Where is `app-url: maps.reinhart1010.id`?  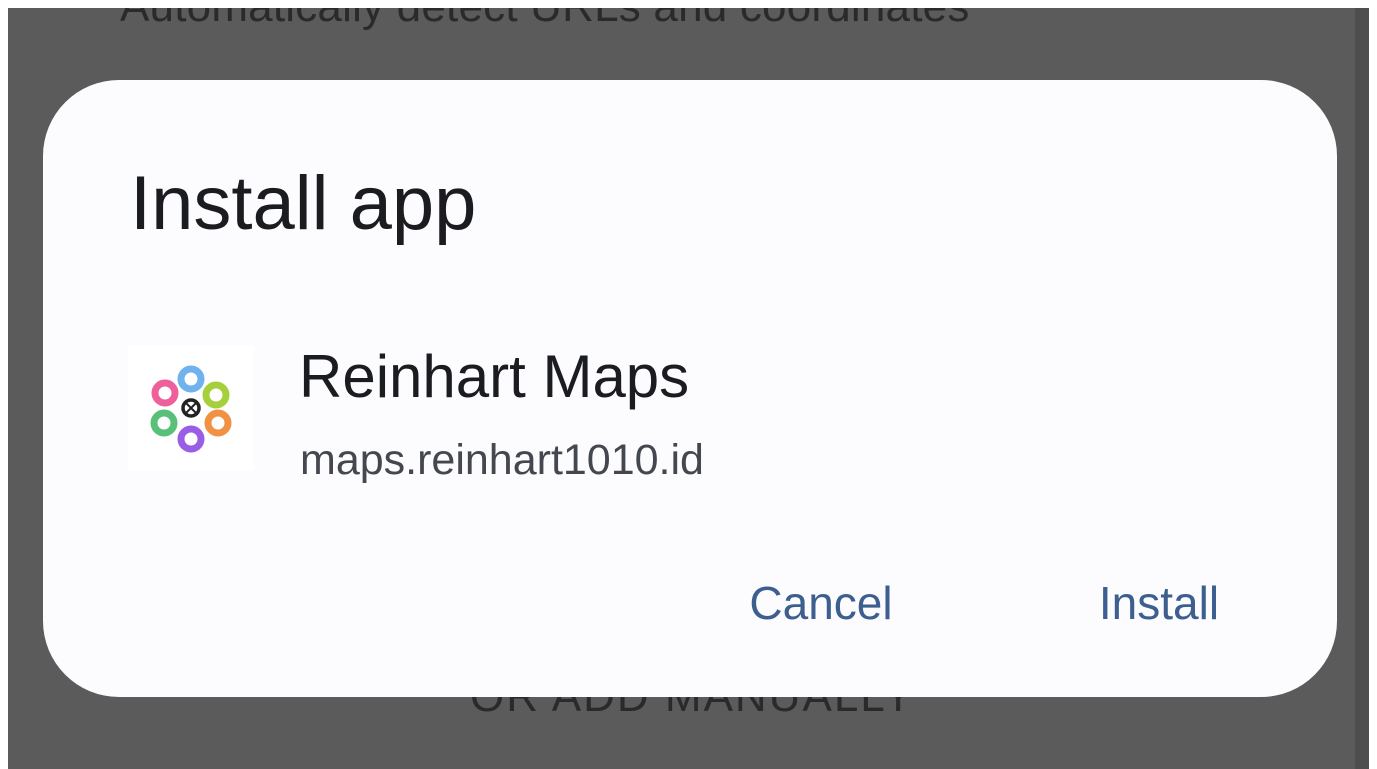 app-url: maps.reinhart1010.id is located at coordinates (502, 460).